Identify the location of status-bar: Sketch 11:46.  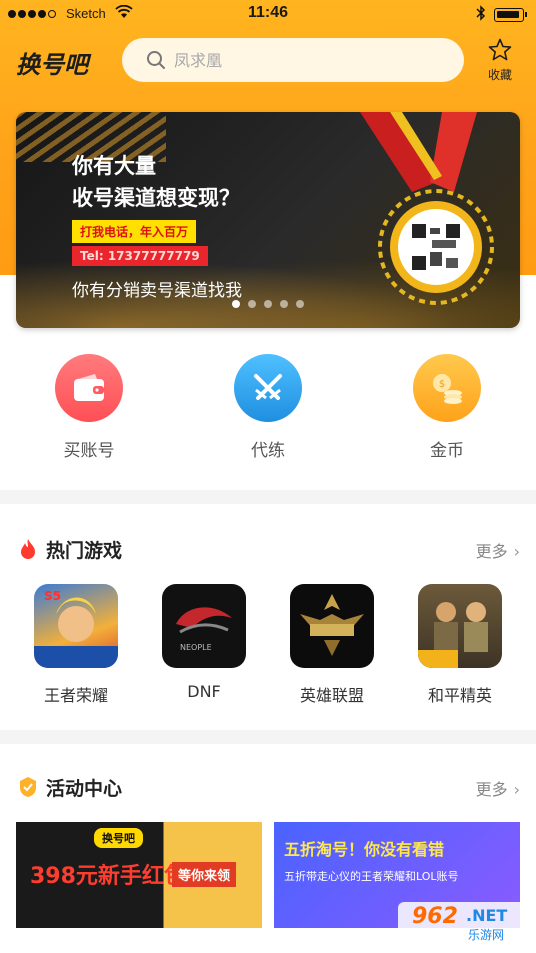
(268, 15).